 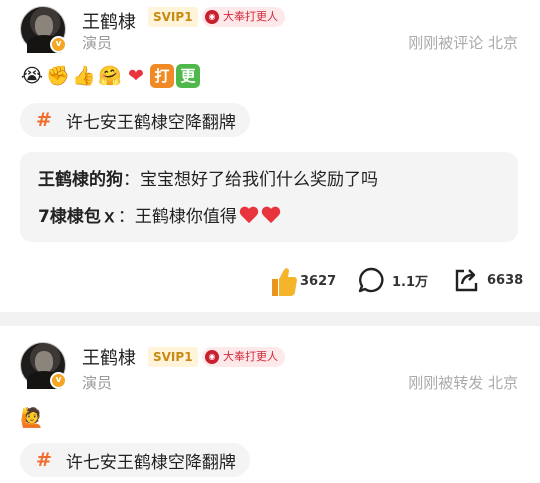 I want to click on post-text: 😭 ✊ 👍 🤗 ❤ 打 更, so click(x=110, y=76).